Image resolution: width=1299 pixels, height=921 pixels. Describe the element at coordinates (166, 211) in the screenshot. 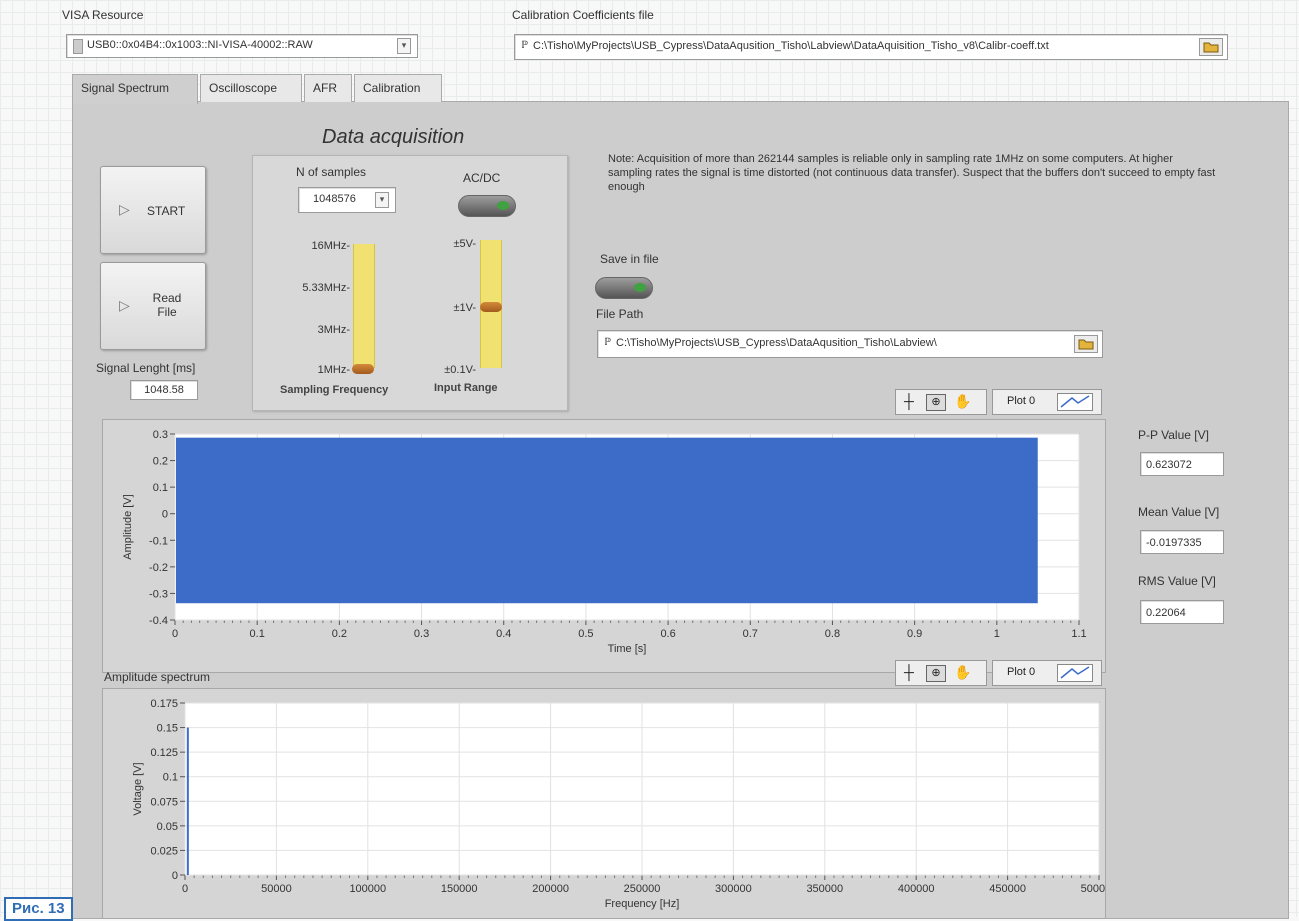

I see `start-button-label: START` at that location.